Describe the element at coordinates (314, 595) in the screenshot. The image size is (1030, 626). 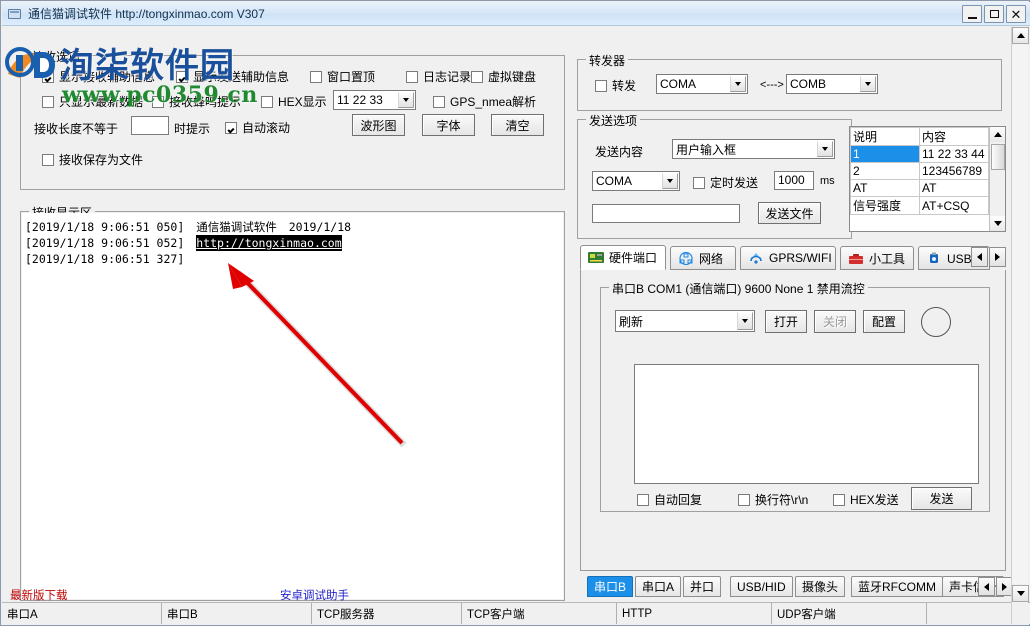
I see `android-debug-assistant-link: 安卓调试助手` at that location.